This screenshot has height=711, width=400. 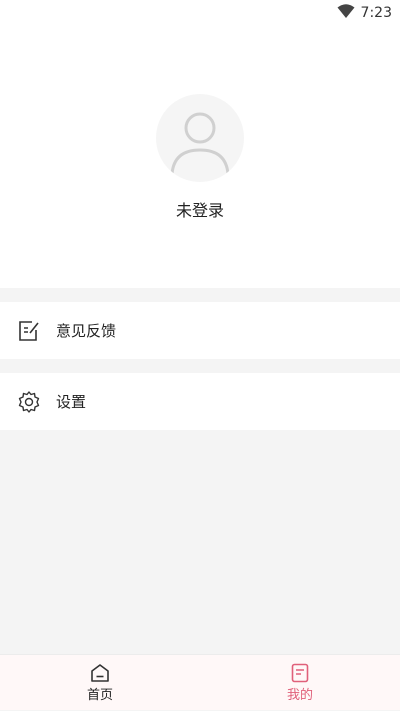 I want to click on wifi-icon, so click(x=346, y=13).